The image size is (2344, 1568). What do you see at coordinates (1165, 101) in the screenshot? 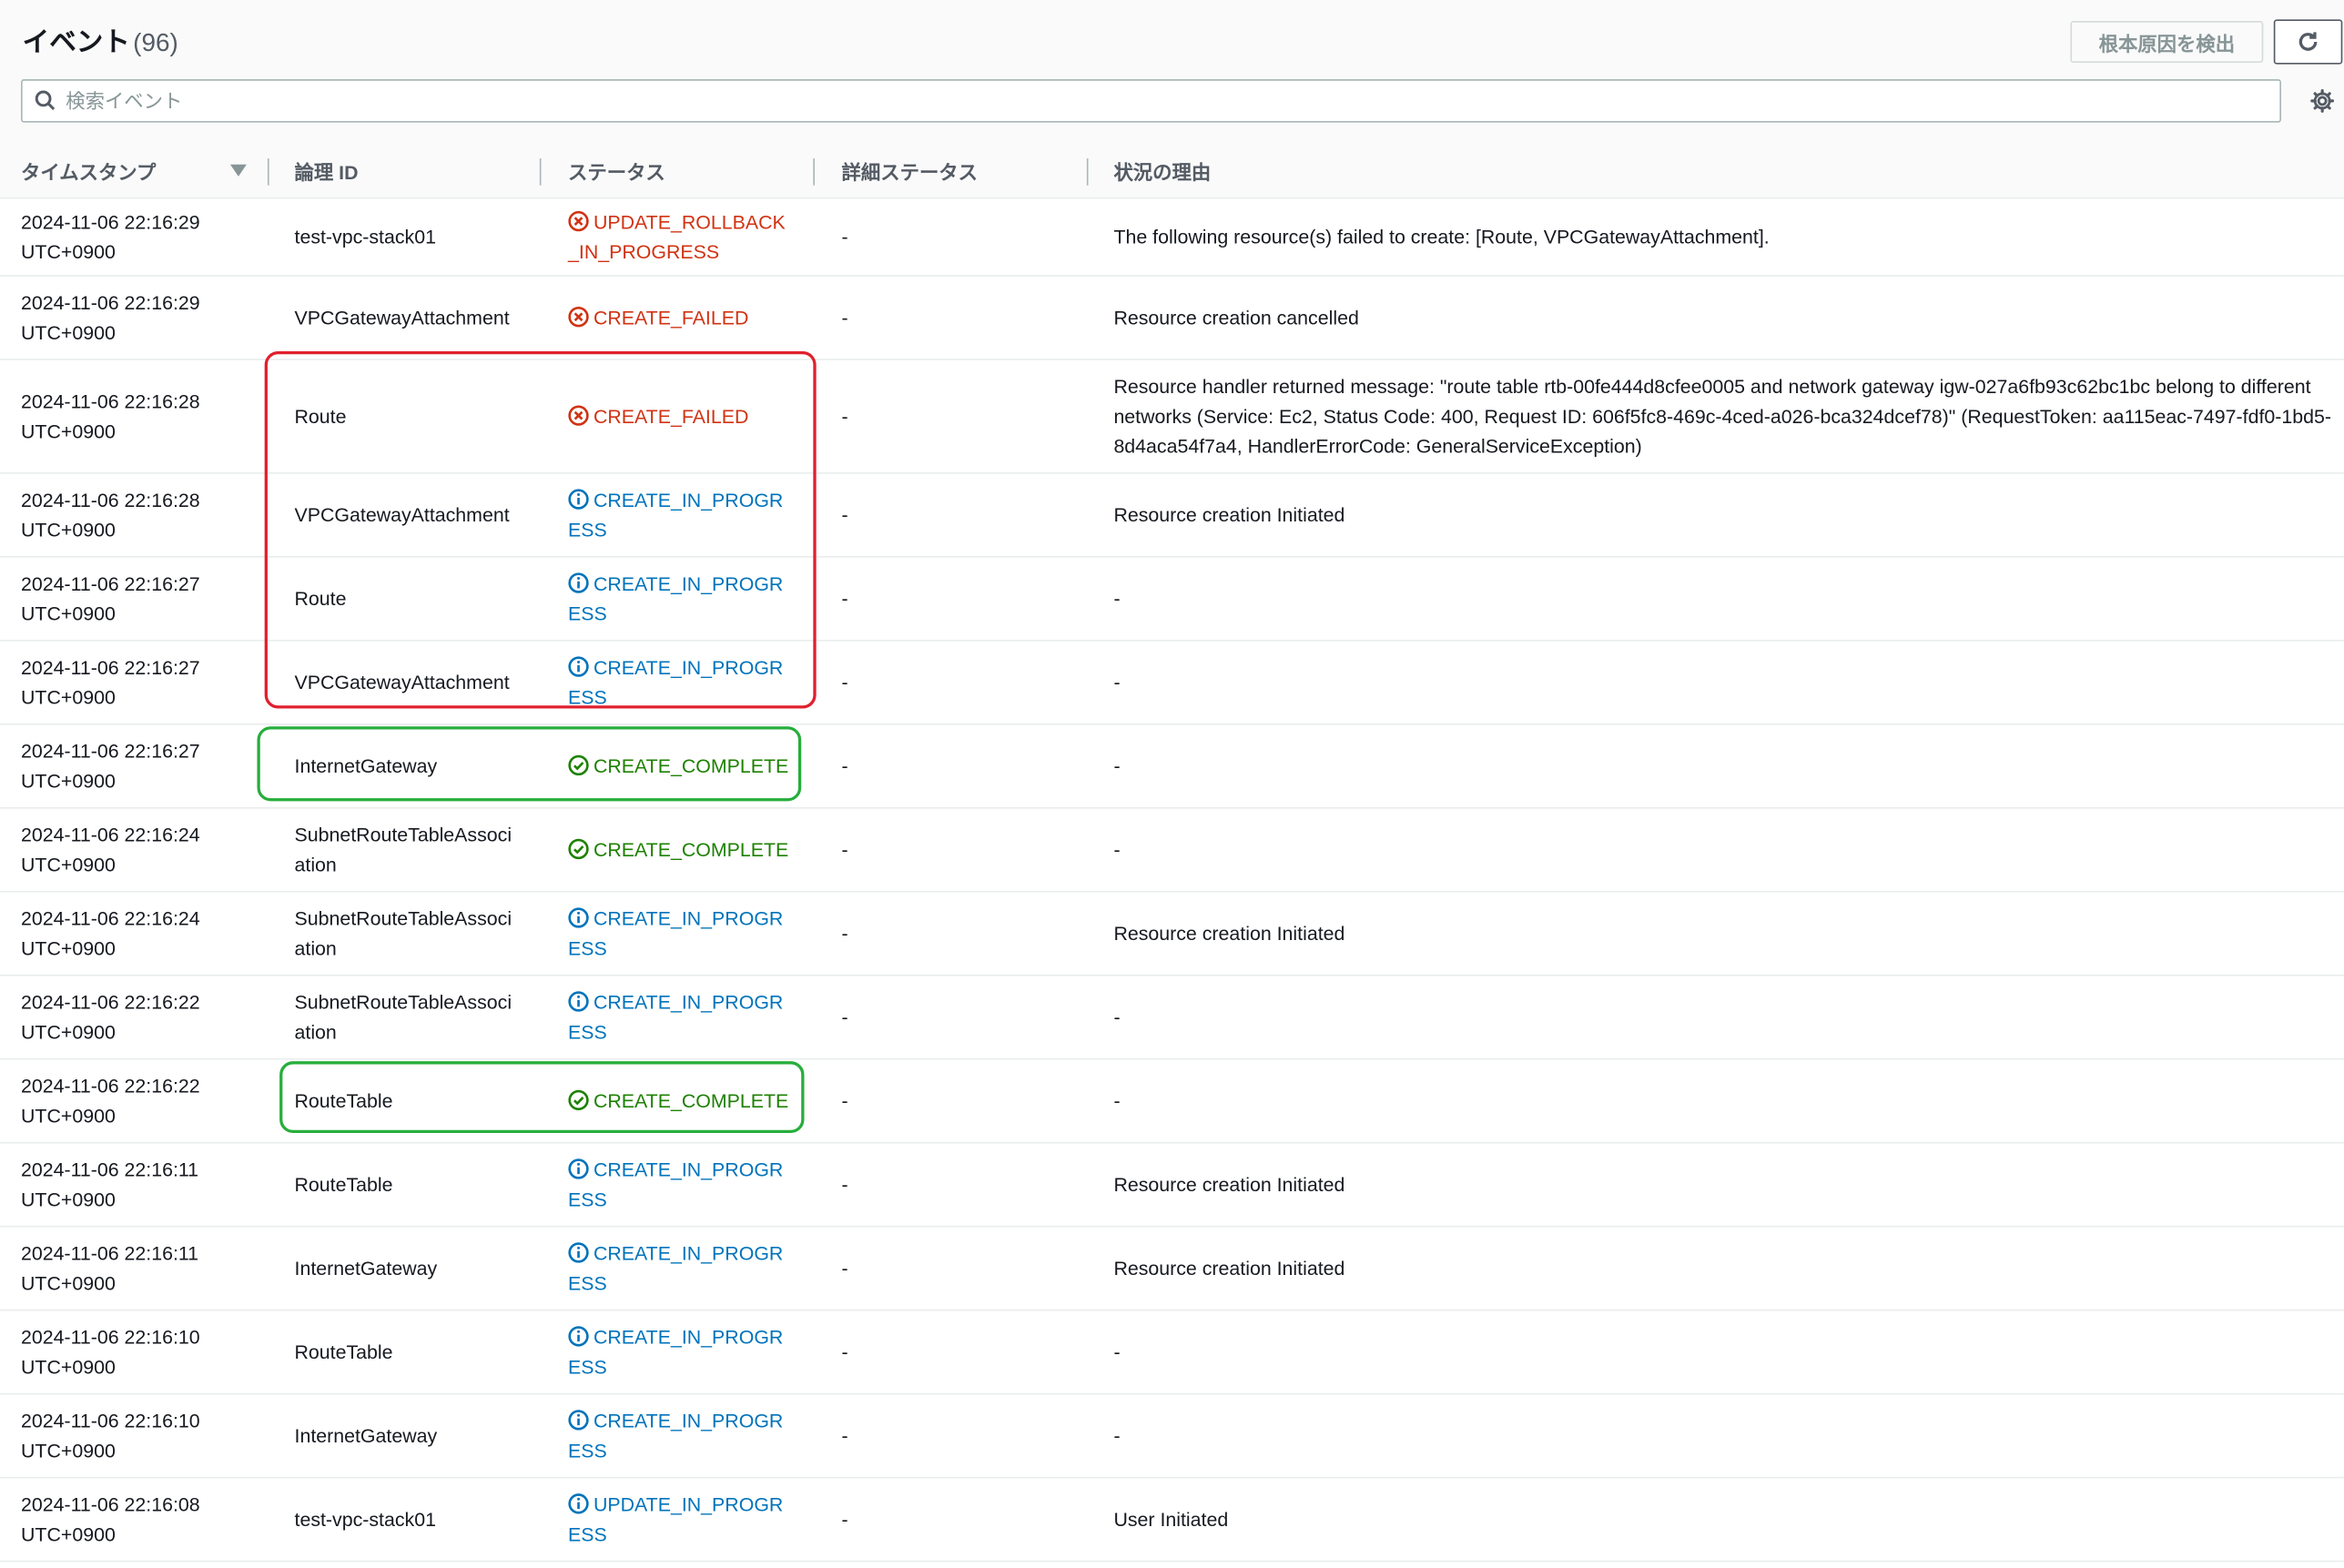
I see `search-input` at bounding box center [1165, 101].